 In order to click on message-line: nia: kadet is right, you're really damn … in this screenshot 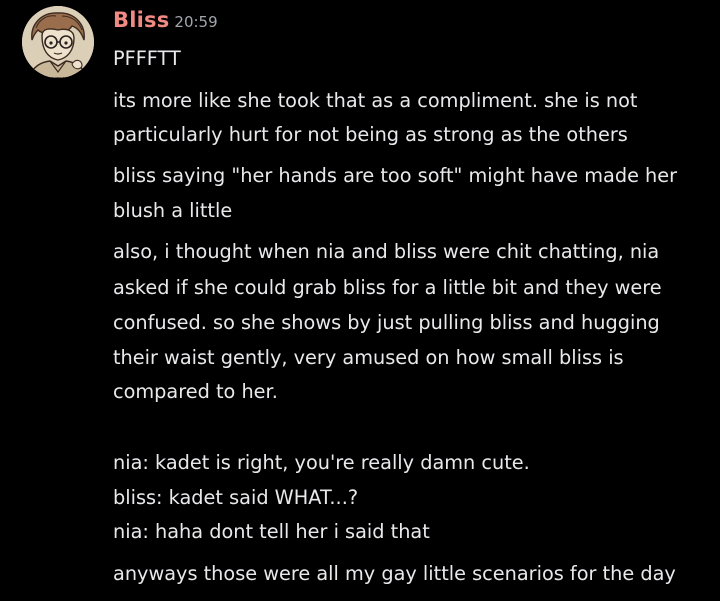, I will do `click(321, 462)`.